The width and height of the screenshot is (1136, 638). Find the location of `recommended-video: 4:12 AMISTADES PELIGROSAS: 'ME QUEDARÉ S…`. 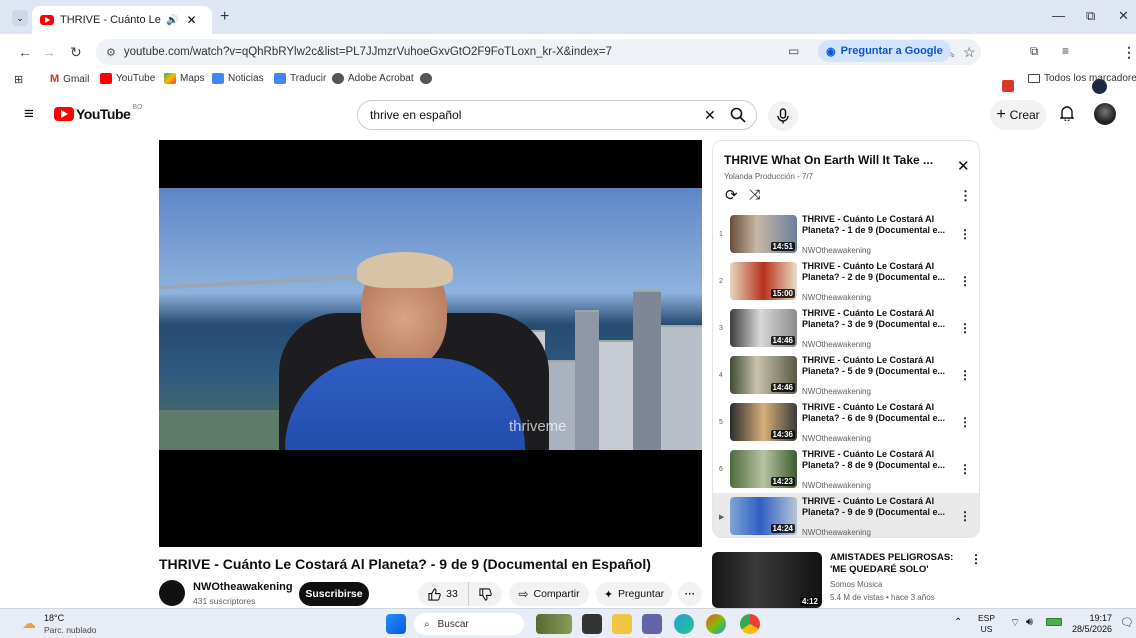

recommended-video: 4:12 AMISTADES PELIGROSAS: 'ME QUEDARÉ S… is located at coordinates (847, 579).